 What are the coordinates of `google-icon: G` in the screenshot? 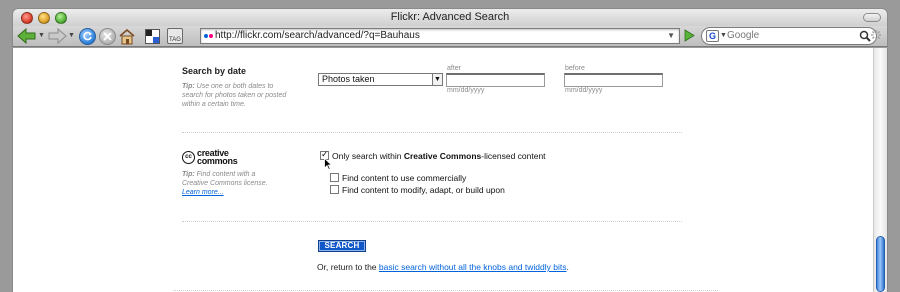 It's located at (712, 36).